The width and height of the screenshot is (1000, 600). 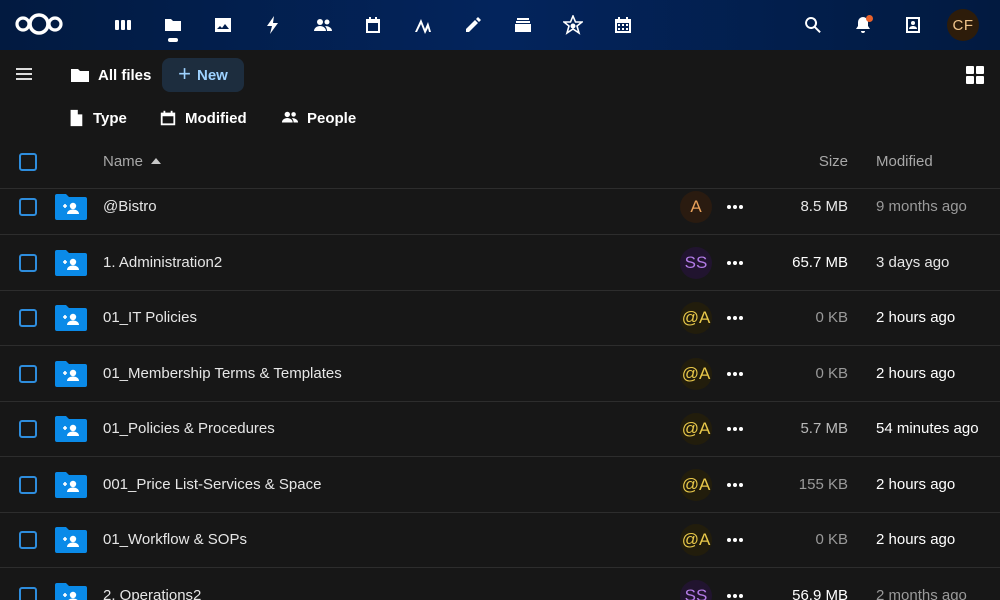 I want to click on filter-modified-label: Modified, so click(x=216, y=118).